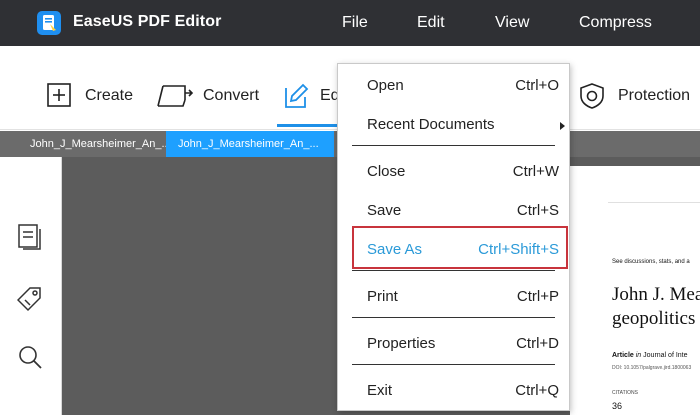 This screenshot has height=415, width=700. What do you see at coordinates (615, 23) in the screenshot?
I see `menu-compress: Compress` at bounding box center [615, 23].